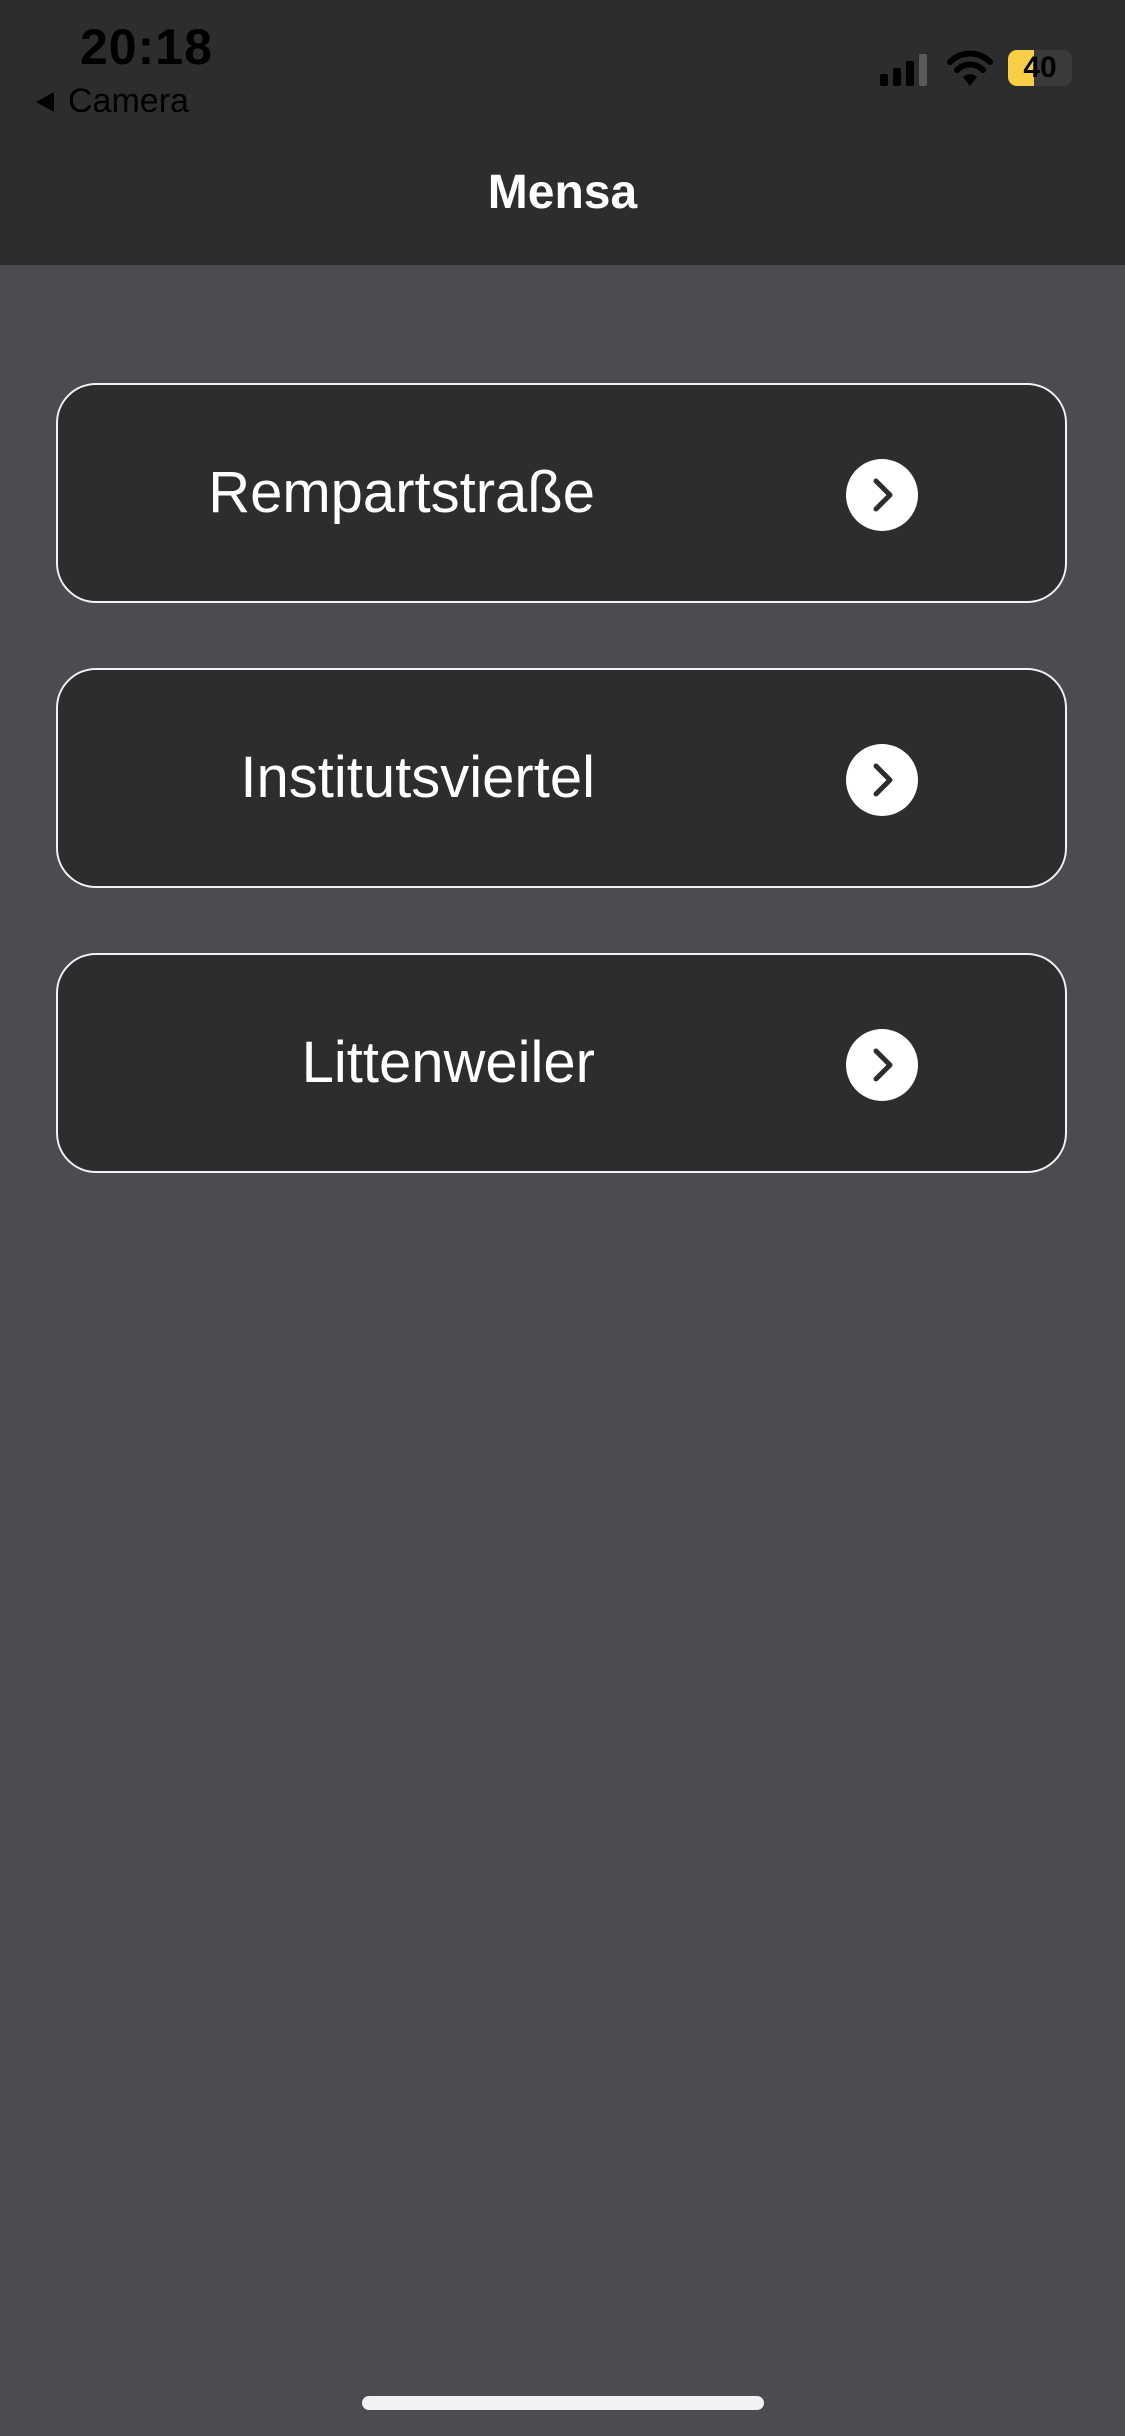 The height and width of the screenshot is (2436, 1125). Describe the element at coordinates (903, 69) in the screenshot. I see `cellular-signal-icon` at that location.